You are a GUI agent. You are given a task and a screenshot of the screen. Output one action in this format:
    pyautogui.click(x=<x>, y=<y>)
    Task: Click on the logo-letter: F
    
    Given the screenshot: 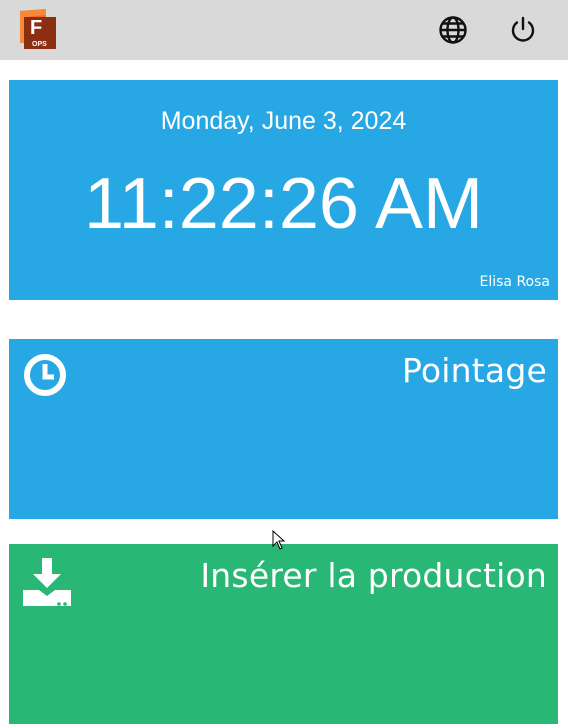 What is the action you would take?
    pyautogui.click(x=36, y=28)
    